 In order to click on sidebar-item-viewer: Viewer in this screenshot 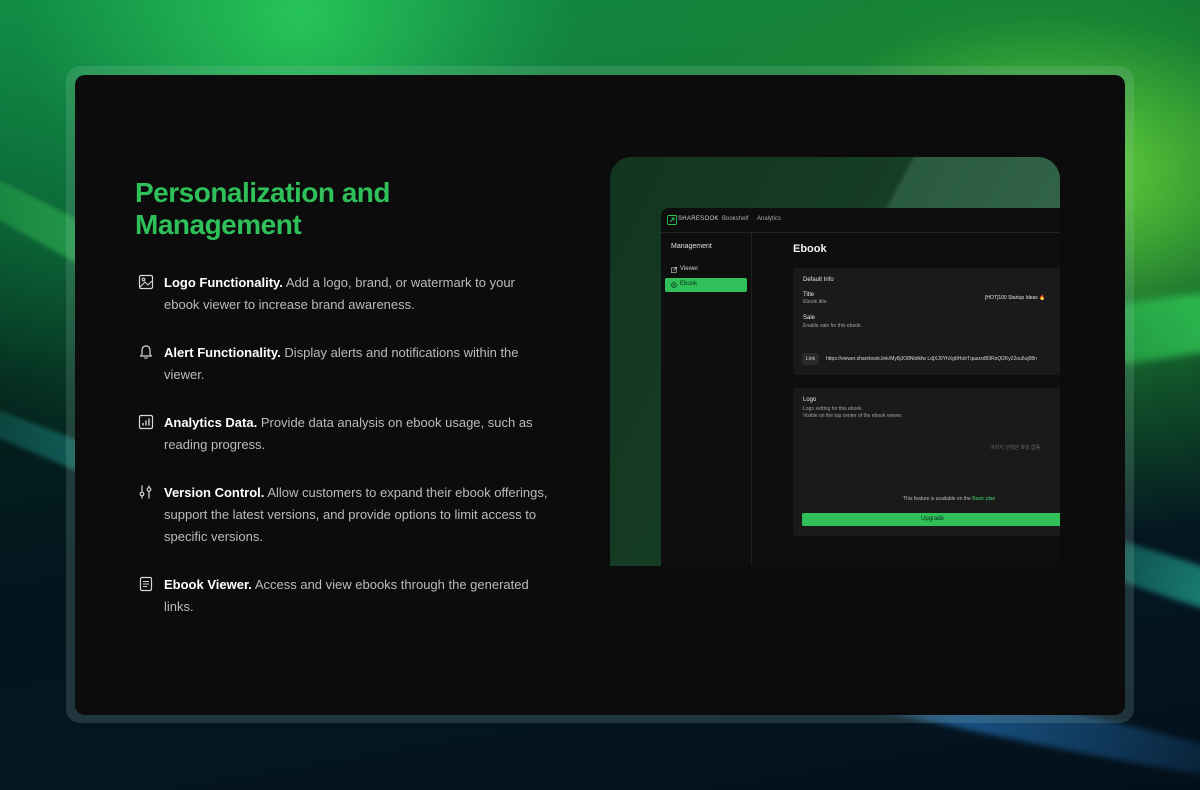, I will do `click(706, 270)`.